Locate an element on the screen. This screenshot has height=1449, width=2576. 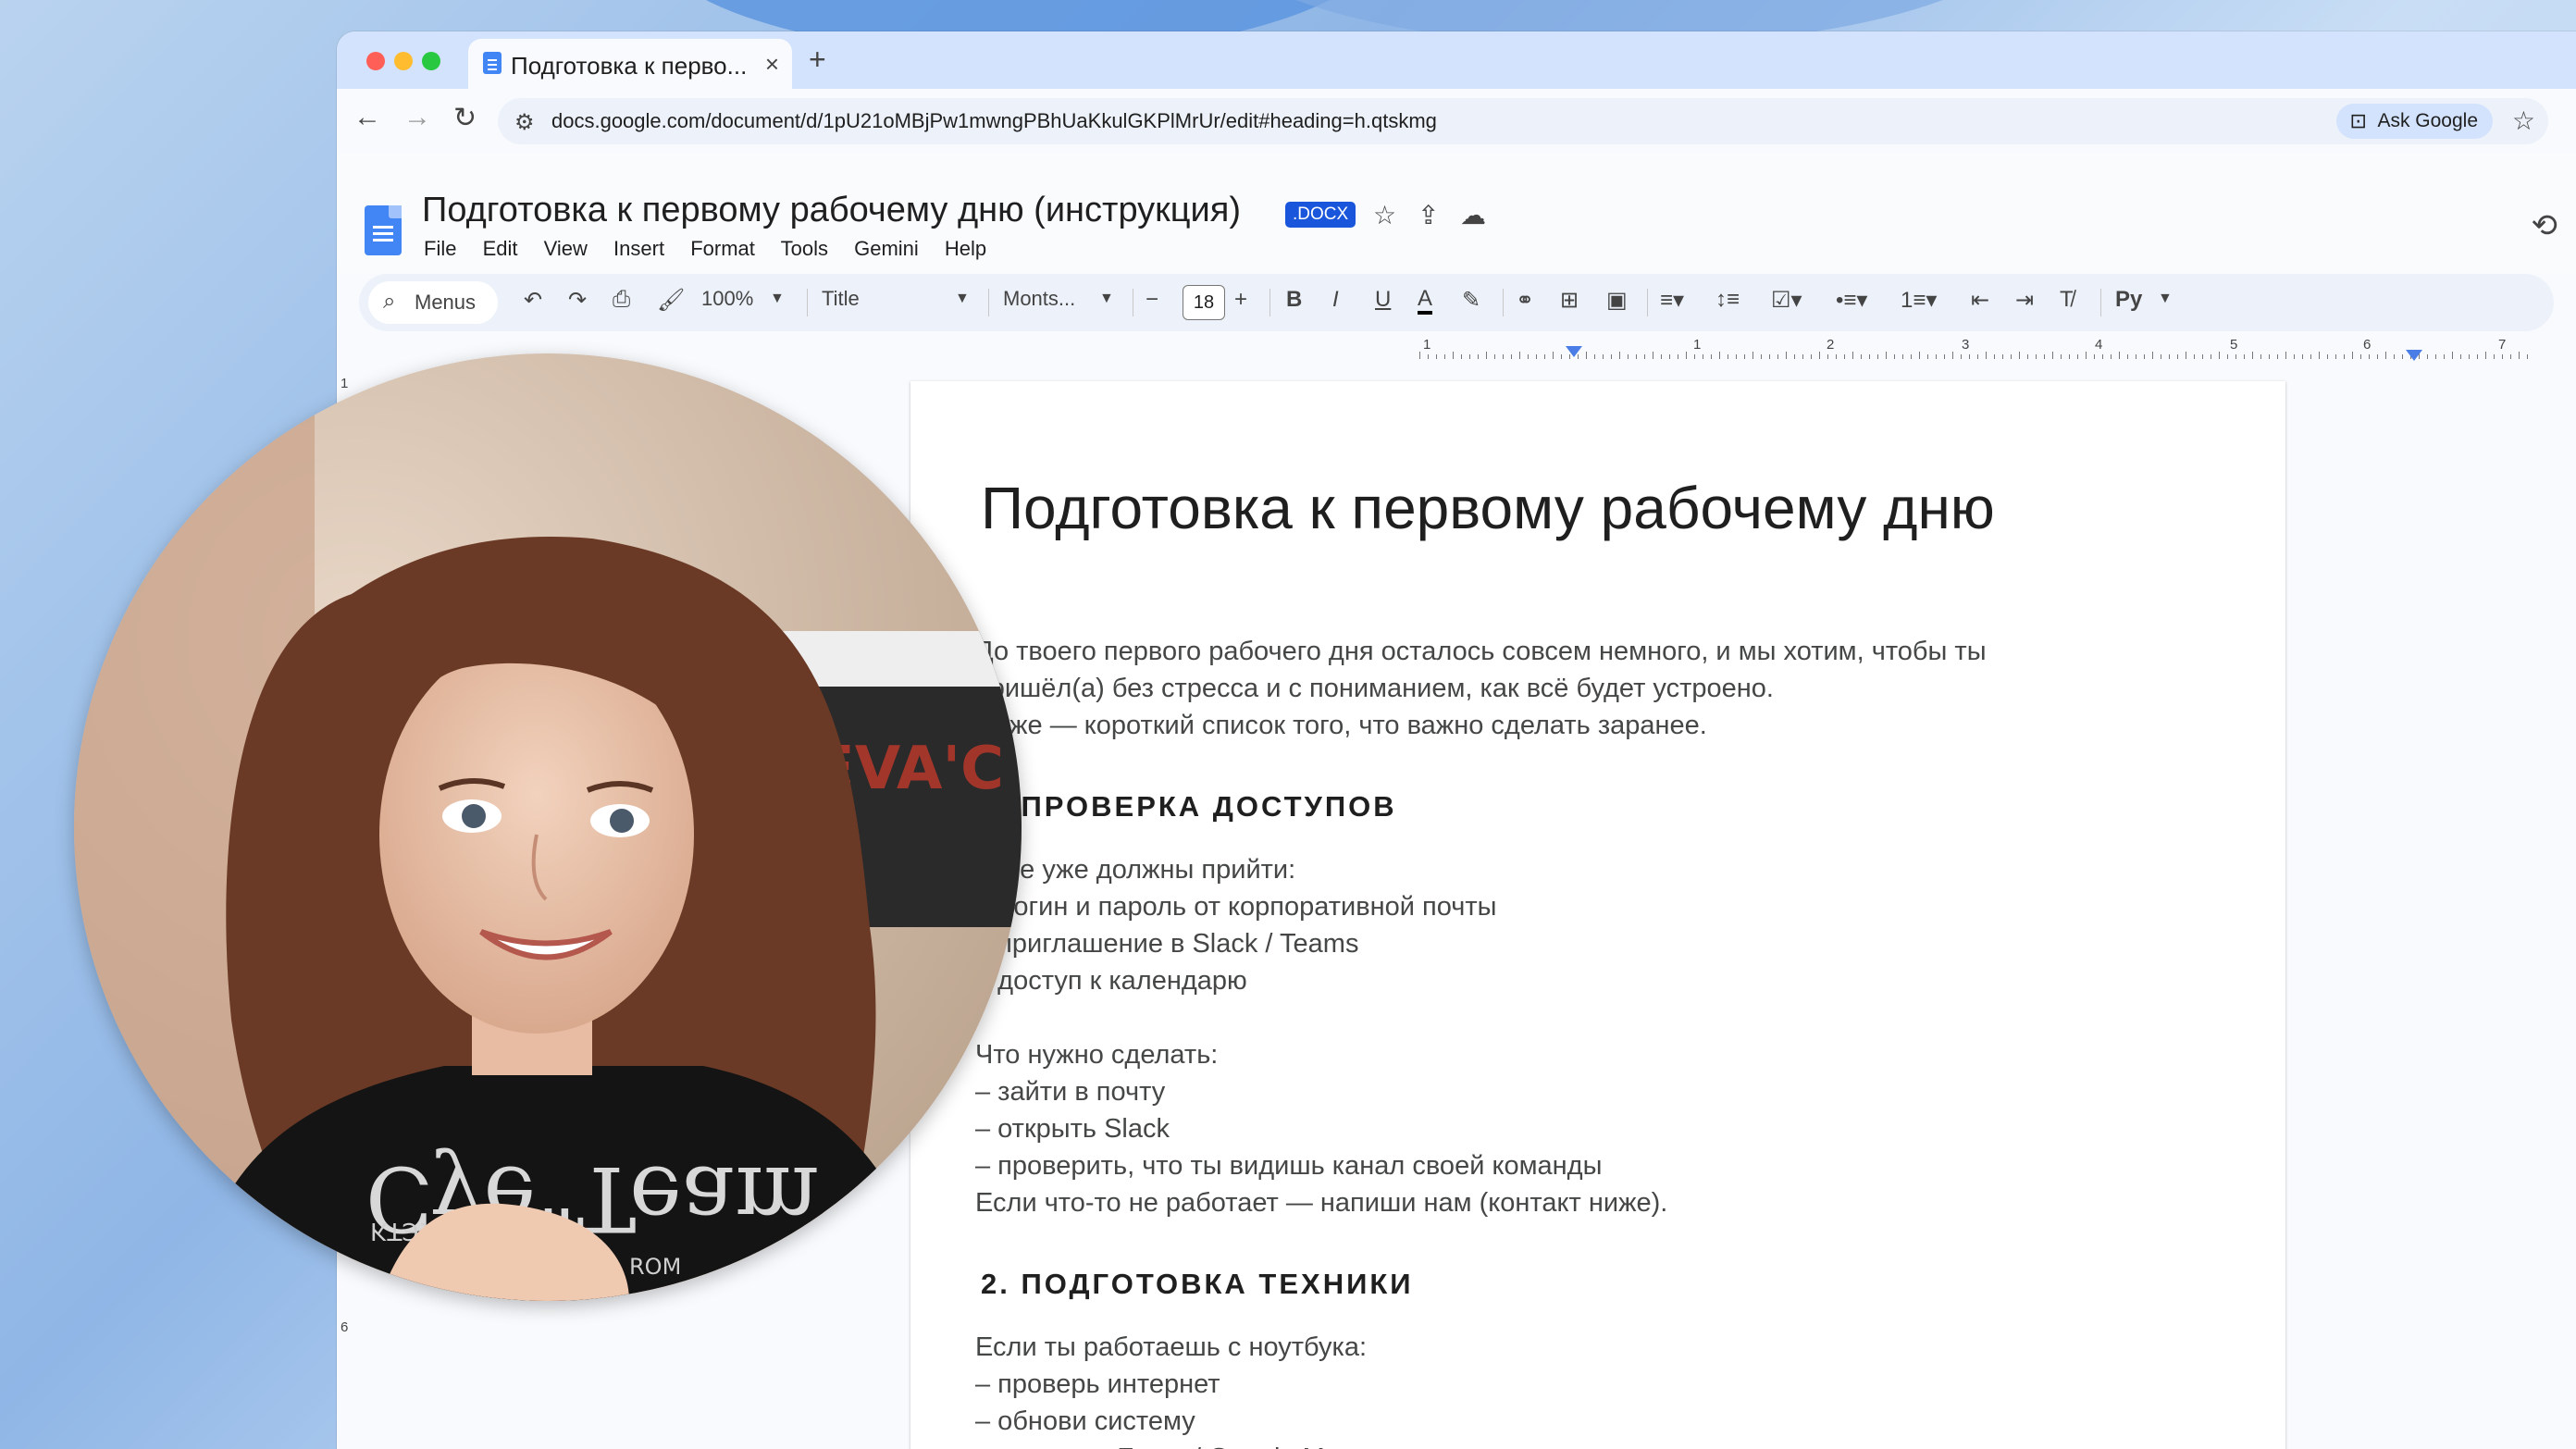
link-icon: ⚭ is located at coordinates (1525, 301).